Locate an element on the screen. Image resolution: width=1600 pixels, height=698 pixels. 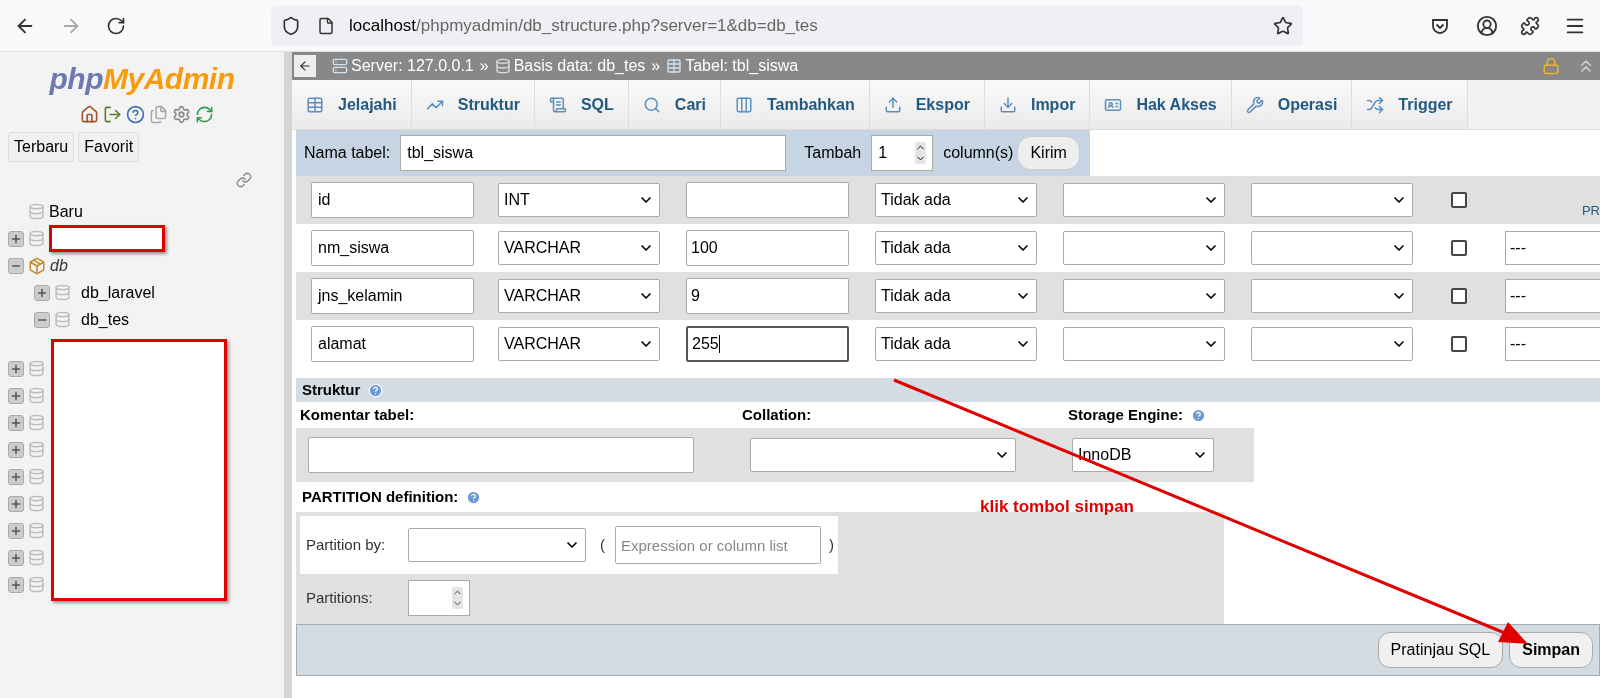
comment-label: Komentar tabel: is located at coordinates (357, 414).